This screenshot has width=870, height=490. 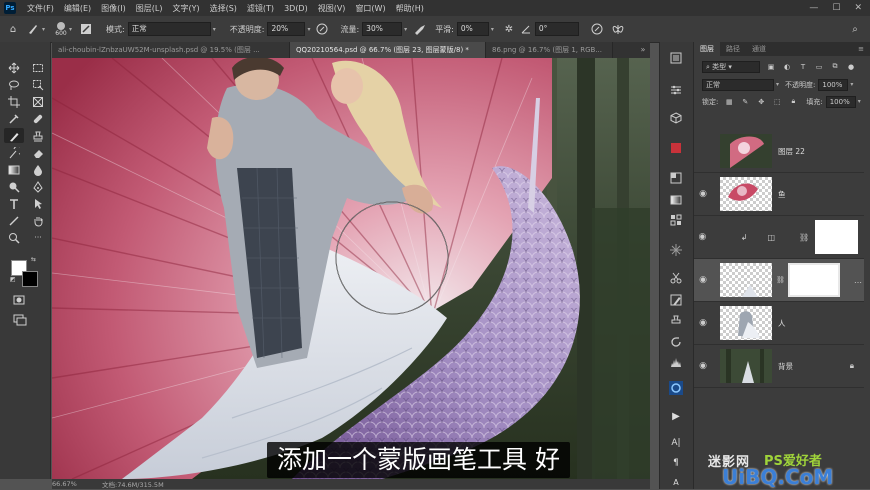 What do you see at coordinates (779, 323) in the screenshot?
I see `layer-row: ◉ 人` at bounding box center [779, 323].